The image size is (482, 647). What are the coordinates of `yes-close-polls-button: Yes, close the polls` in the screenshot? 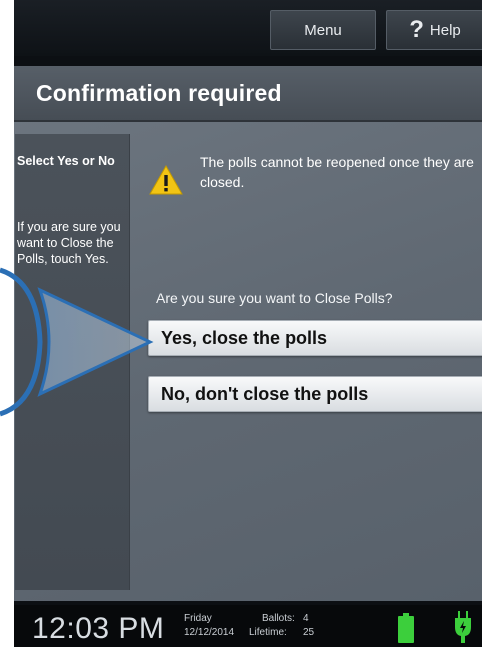 It's located at (315, 338).